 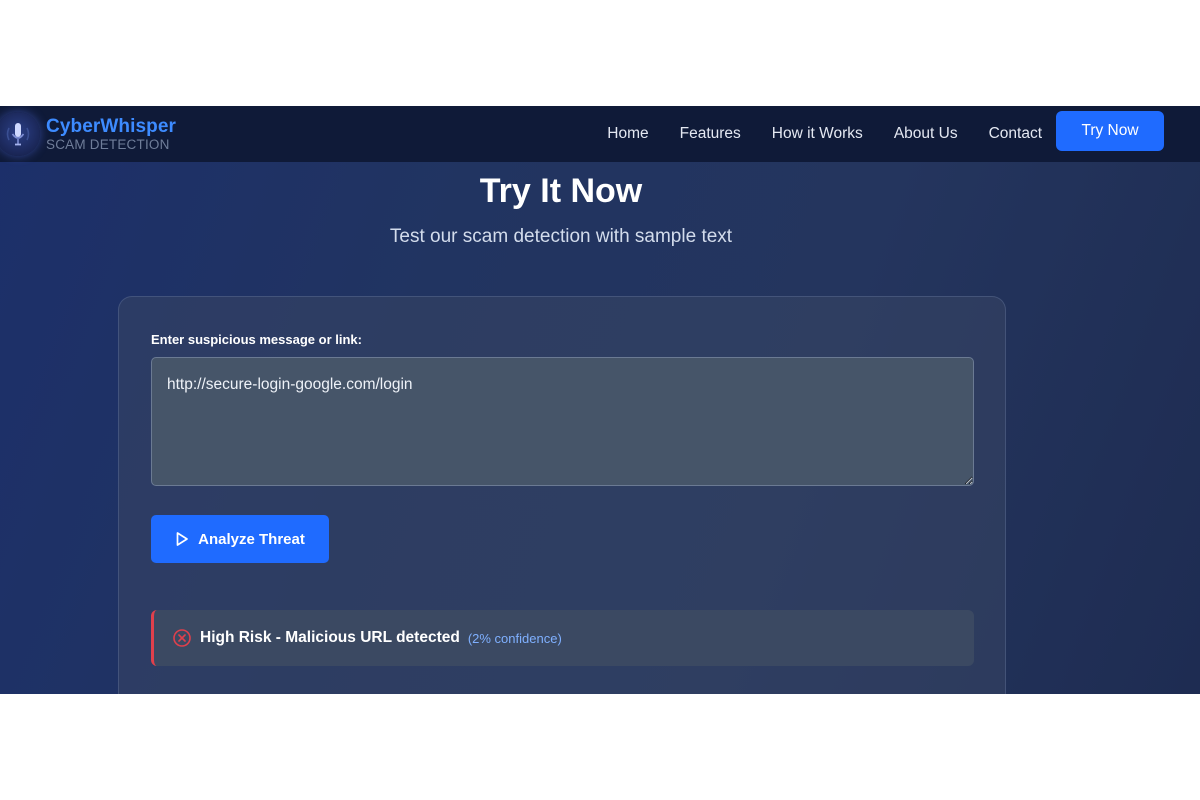 I want to click on x-circle-icon, so click(x=182, y=638).